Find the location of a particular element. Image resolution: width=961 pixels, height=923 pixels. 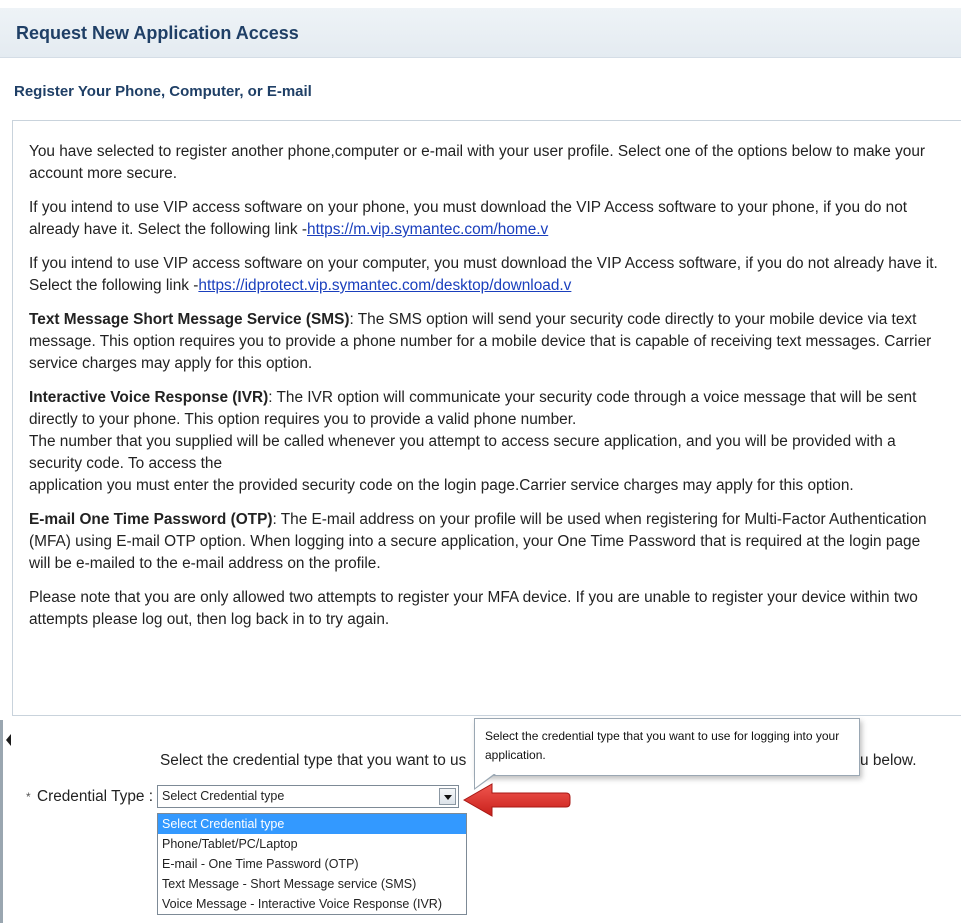

chevron-down-icon is located at coordinates (447, 796).